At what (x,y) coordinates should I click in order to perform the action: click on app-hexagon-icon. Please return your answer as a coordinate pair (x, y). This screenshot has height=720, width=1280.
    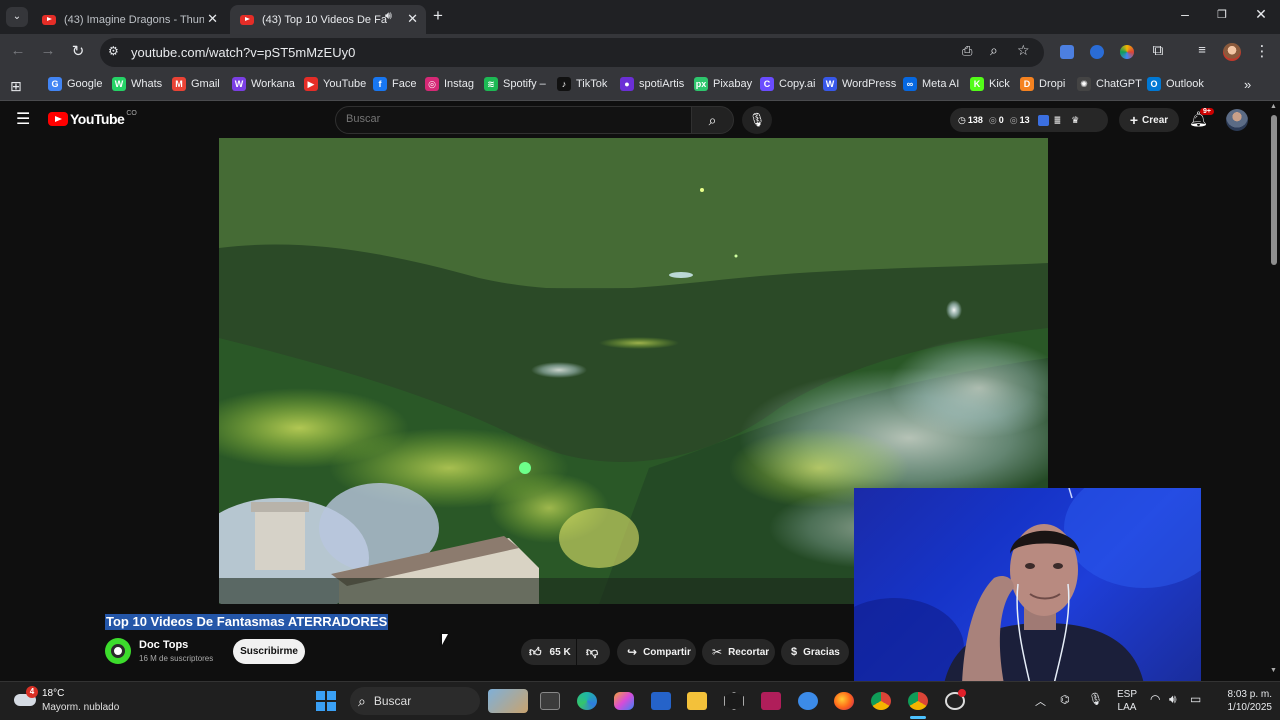
    Looking at the image, I should click on (734, 701).